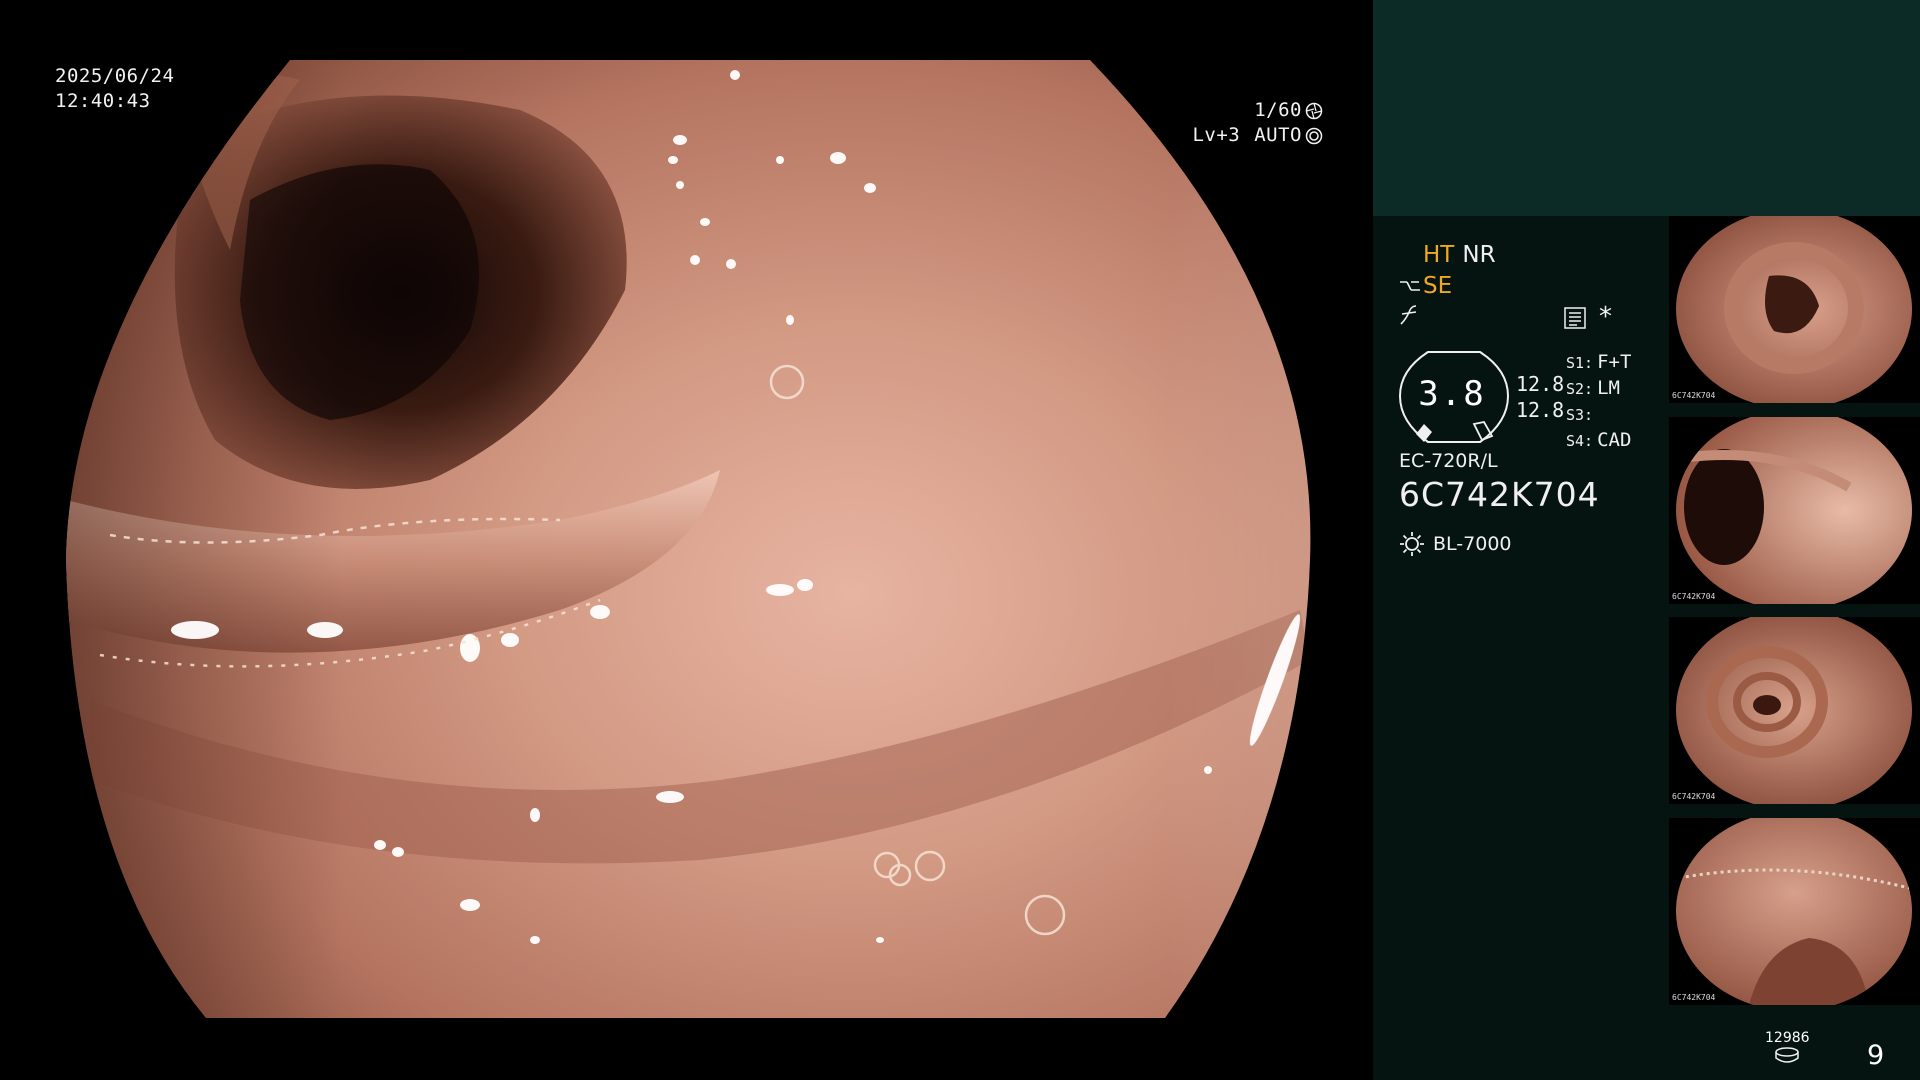 This screenshot has width=1920, height=1080. What do you see at coordinates (1439, 255) in the screenshot?
I see `mode-ht: HT` at bounding box center [1439, 255].